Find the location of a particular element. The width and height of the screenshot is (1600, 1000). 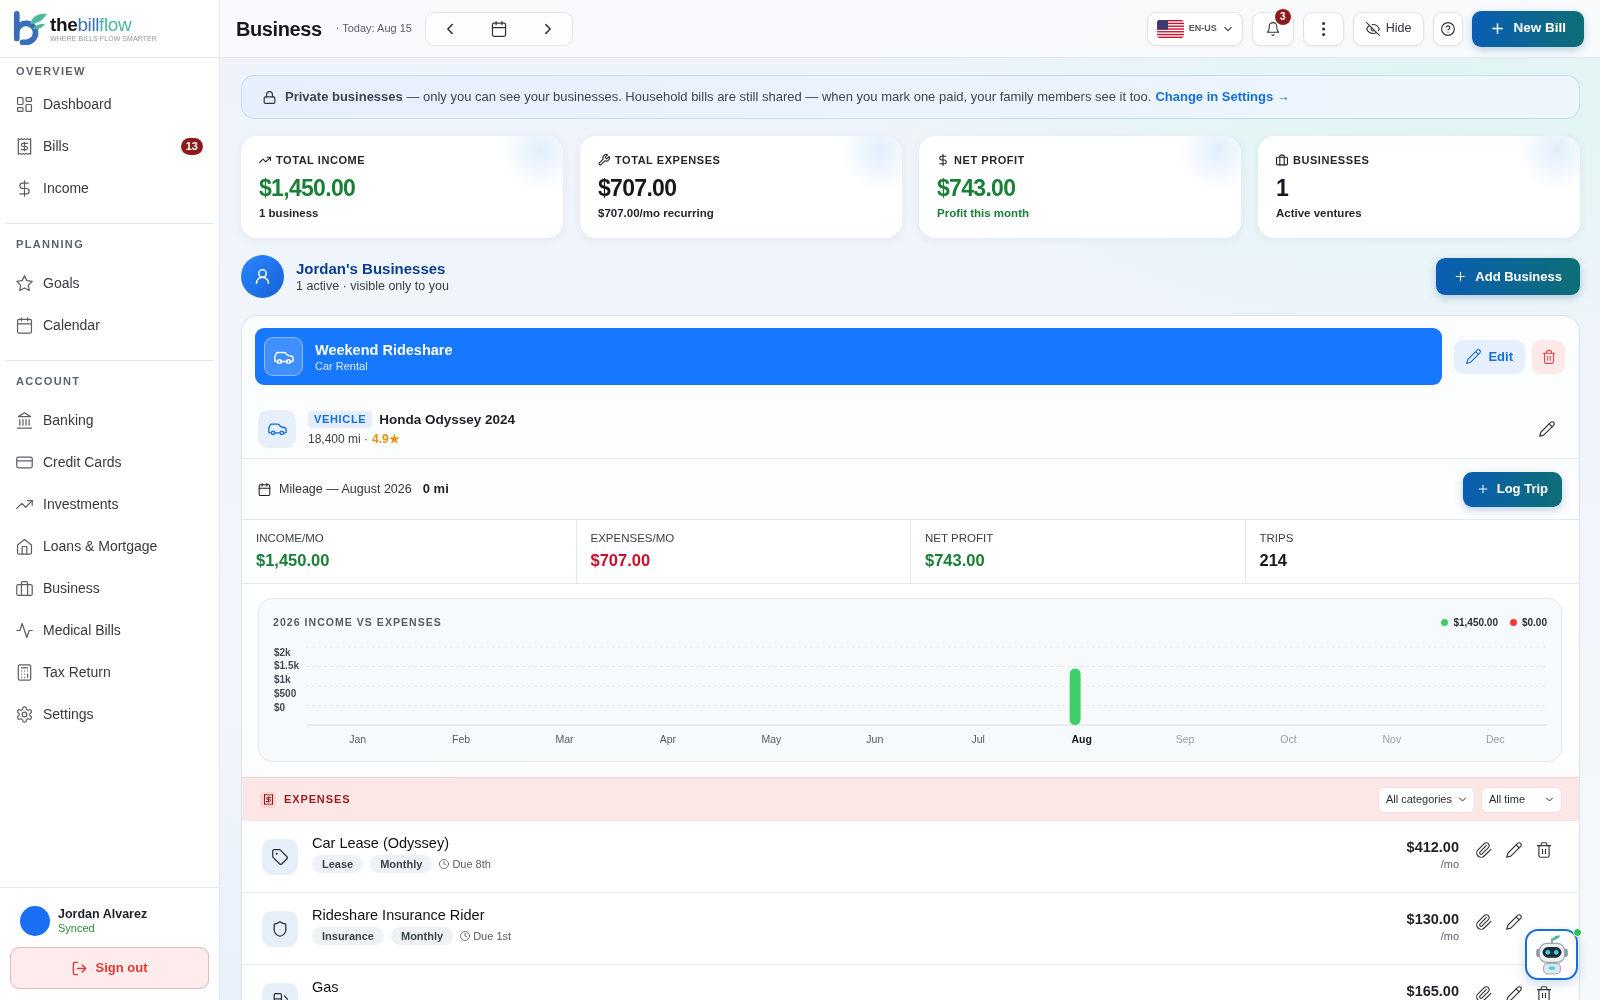

plus-icon is located at coordinates (1482, 489).